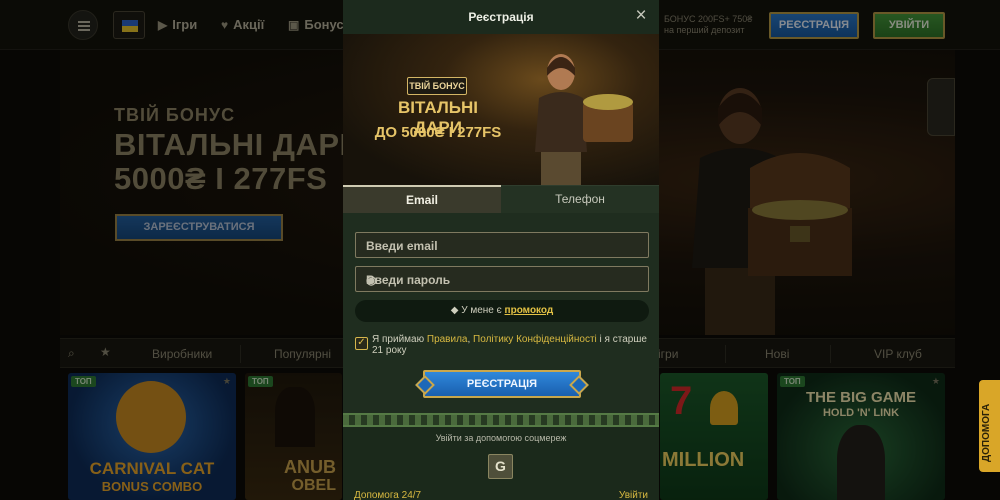 Image resolution: width=1000 pixels, height=500 pixels. I want to click on bonus-badge: ТВІЙ БОНУС, so click(437, 86).